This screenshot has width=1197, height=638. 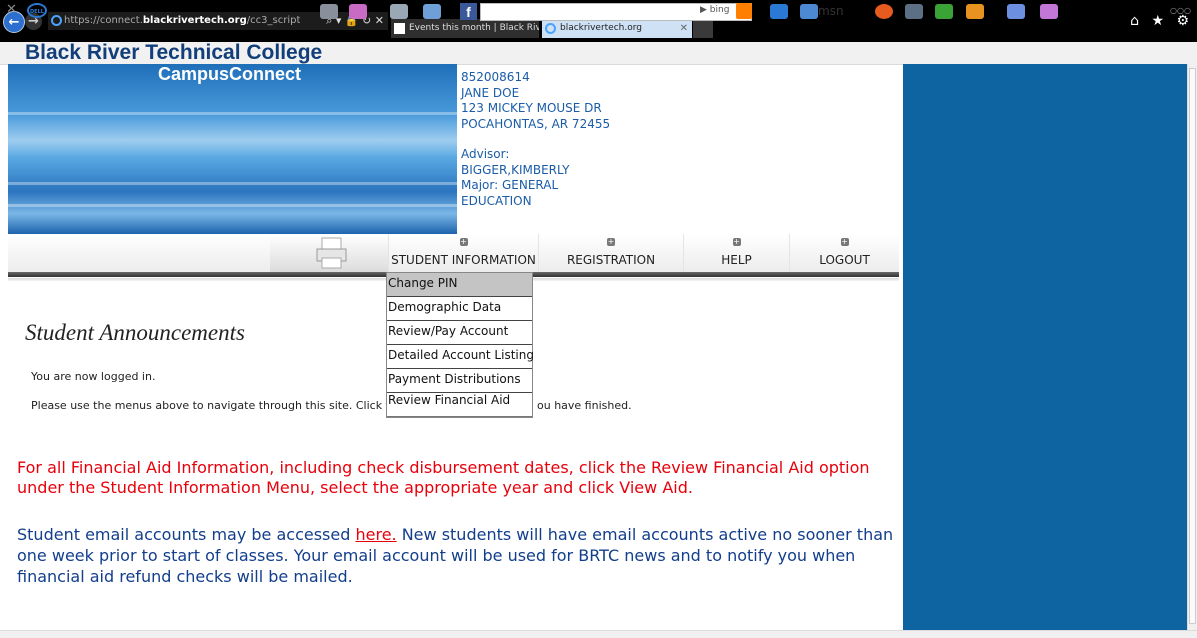 What do you see at coordinates (584, 405) in the screenshot?
I see `navigation-instructions-end: ou have finished.` at bounding box center [584, 405].